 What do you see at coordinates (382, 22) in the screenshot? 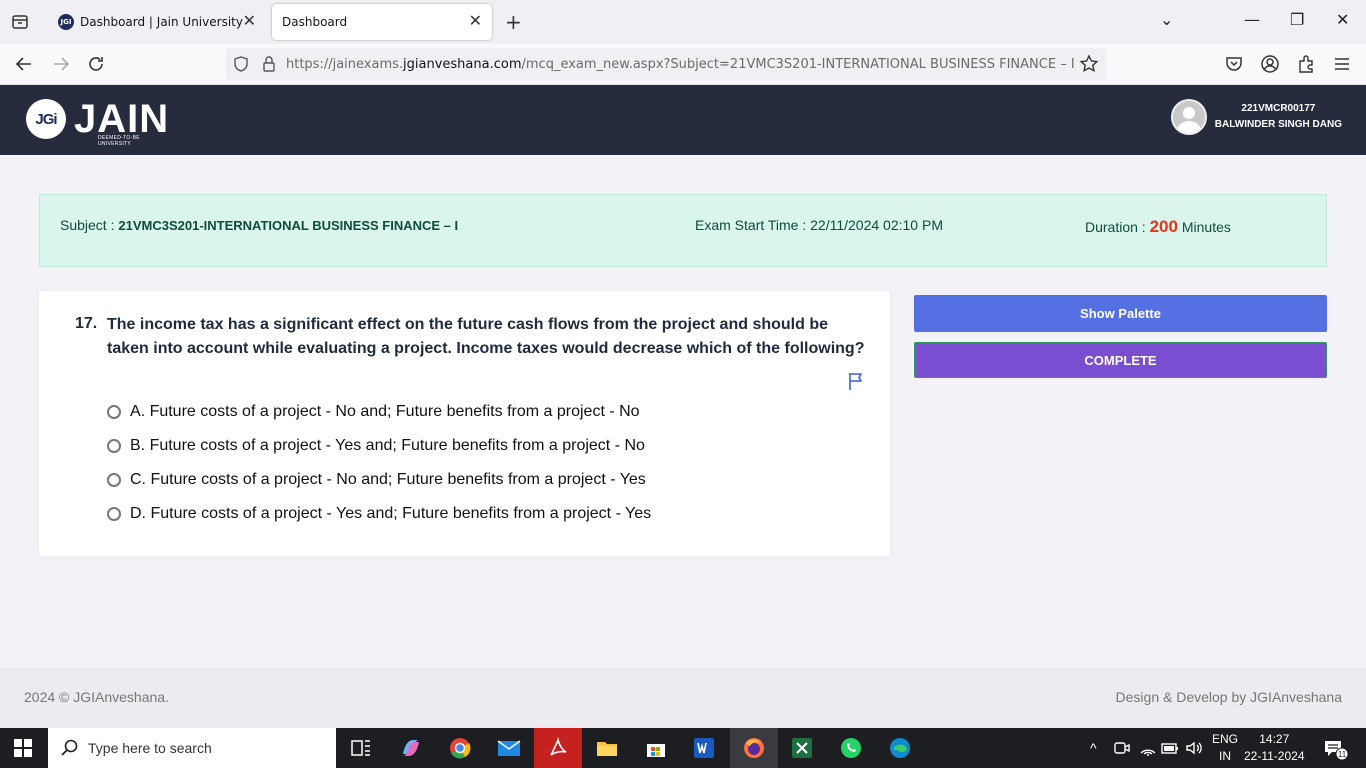
I see `tab-dashboard-active: Dashboard ✕` at bounding box center [382, 22].